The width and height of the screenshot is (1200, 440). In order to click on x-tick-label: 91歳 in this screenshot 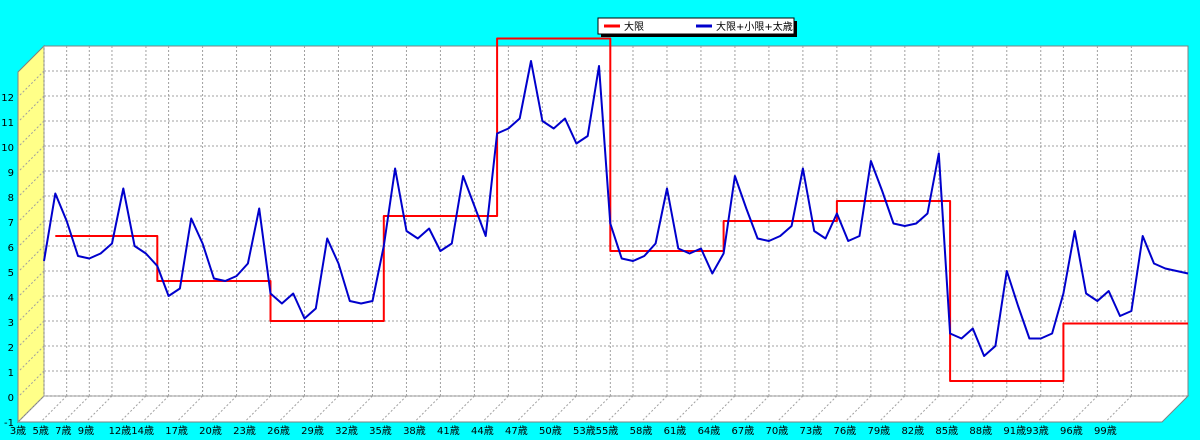, I will do `click(1014, 431)`.